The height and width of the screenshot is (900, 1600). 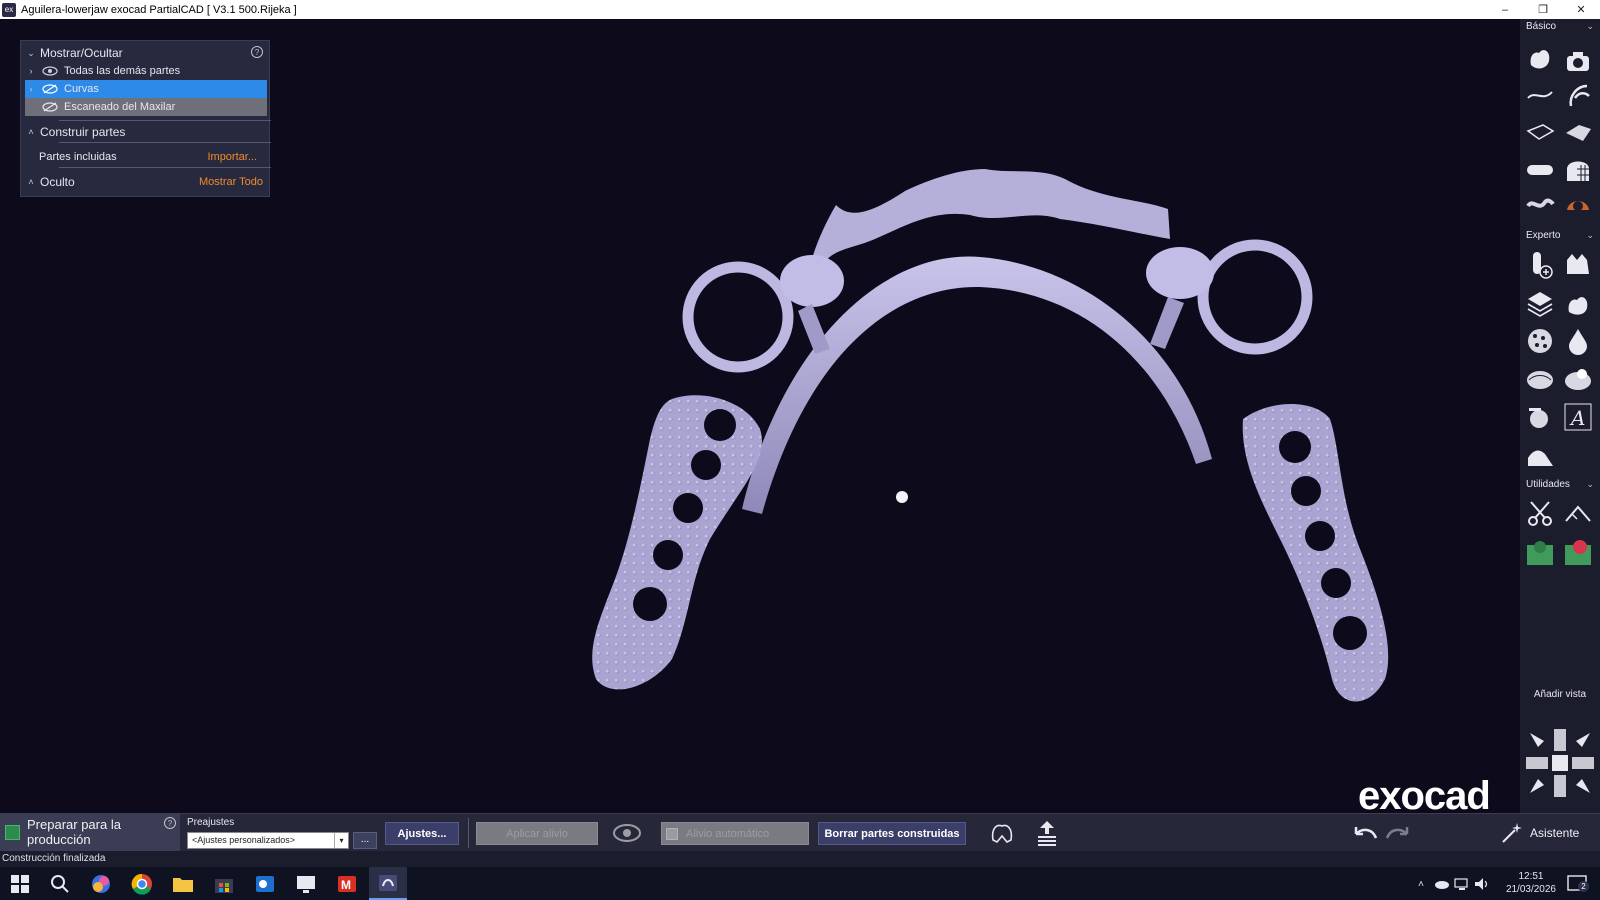 What do you see at coordinates (20, 884) in the screenshot?
I see `windows-start-icon` at bounding box center [20, 884].